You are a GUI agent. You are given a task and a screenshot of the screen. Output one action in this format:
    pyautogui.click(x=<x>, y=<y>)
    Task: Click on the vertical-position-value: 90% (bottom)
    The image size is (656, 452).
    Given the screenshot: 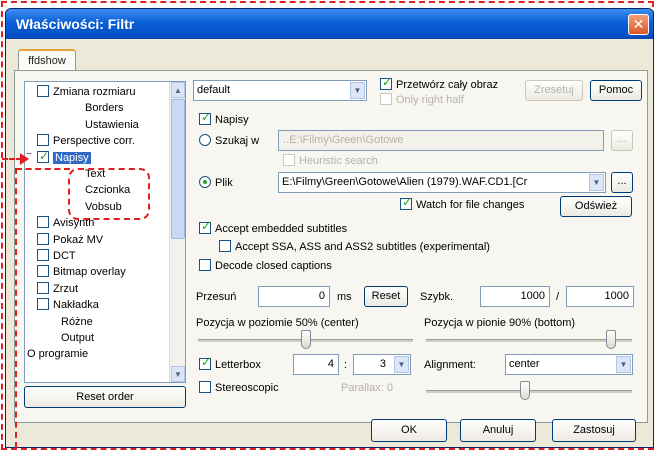 What is the action you would take?
    pyautogui.click(x=542, y=323)
    